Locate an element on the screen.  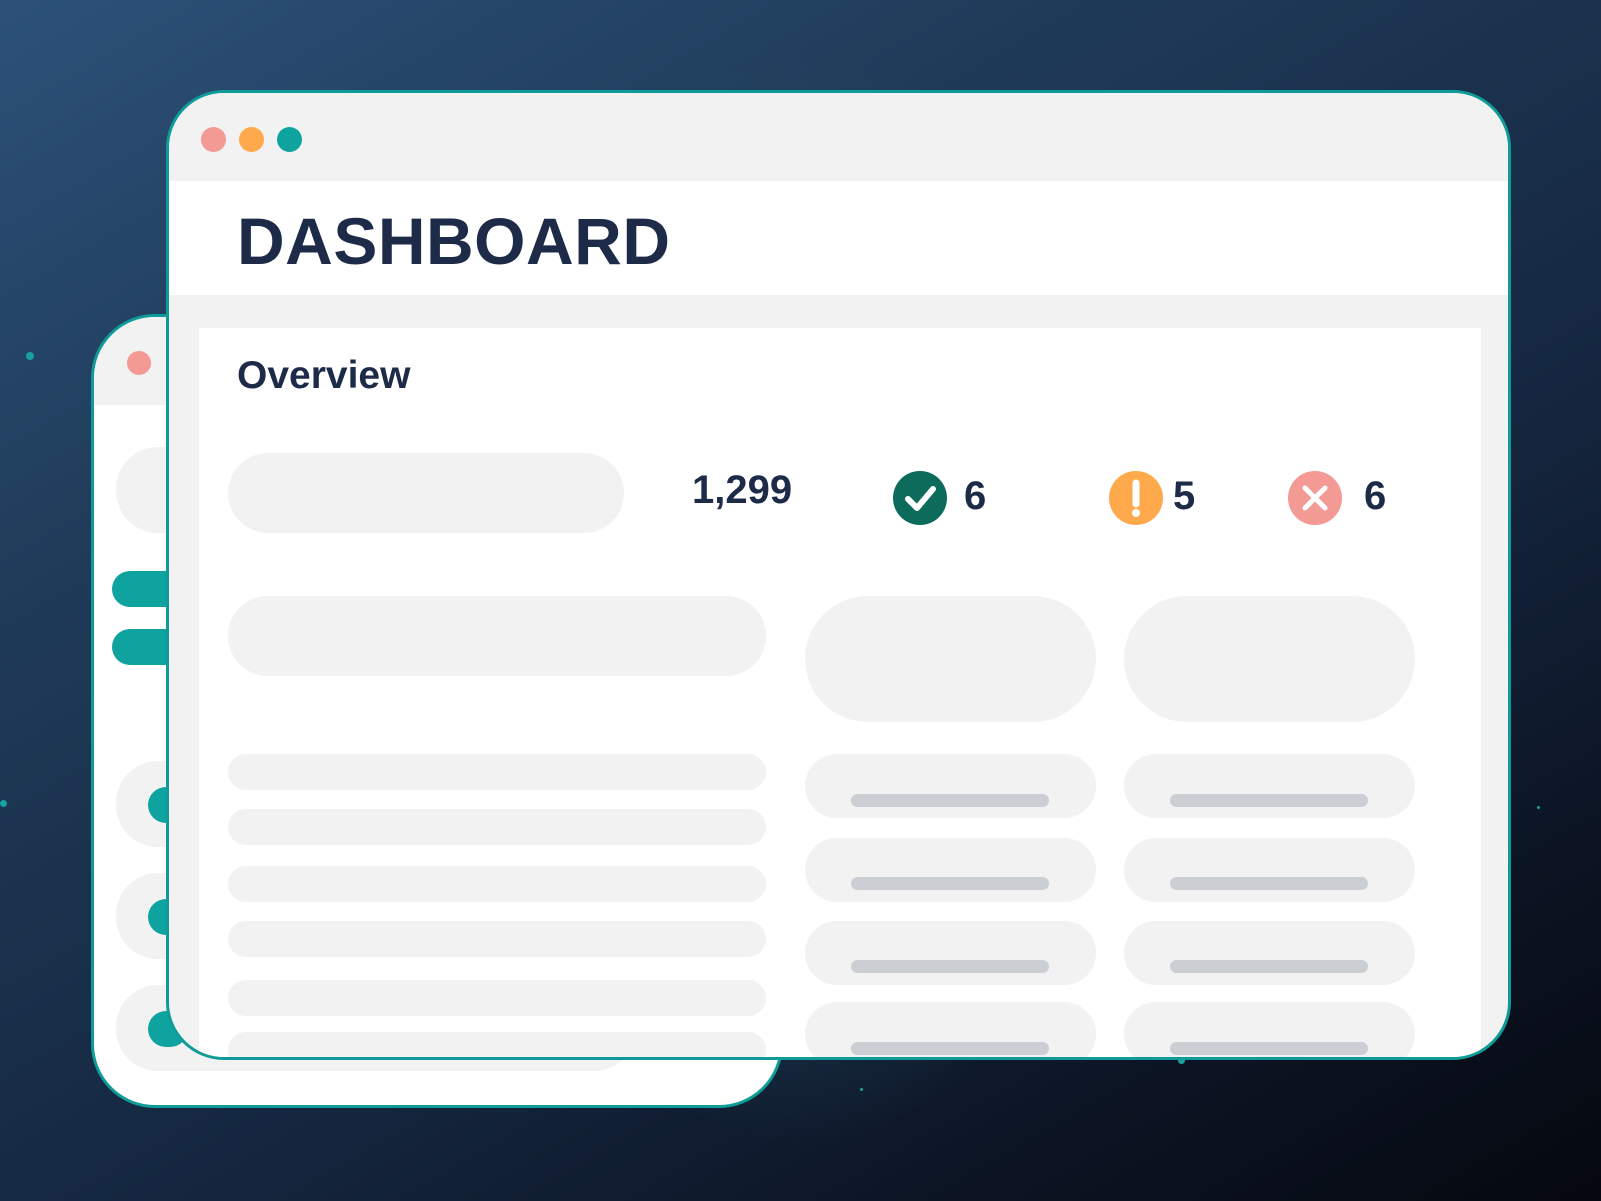
total-count: 1,299 is located at coordinates (742, 490).